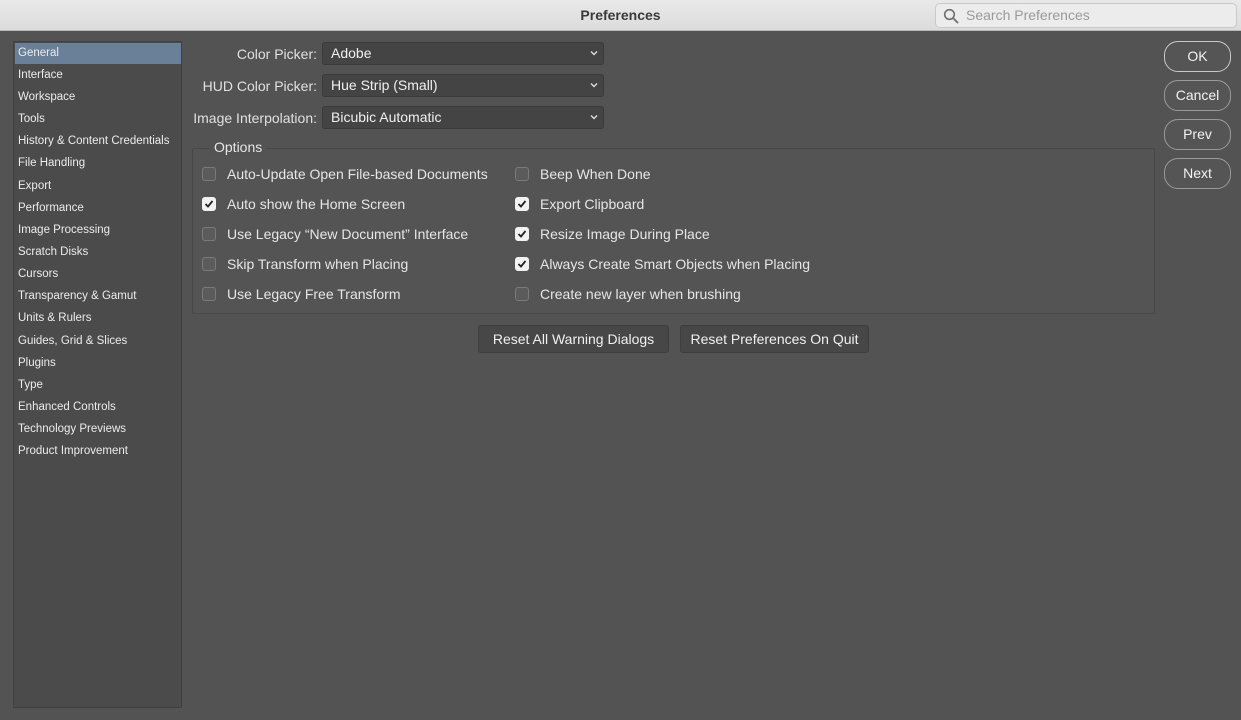  Describe the element at coordinates (98, 230) in the screenshot. I see `sidebar-item-image-processing: Image Processing` at that location.